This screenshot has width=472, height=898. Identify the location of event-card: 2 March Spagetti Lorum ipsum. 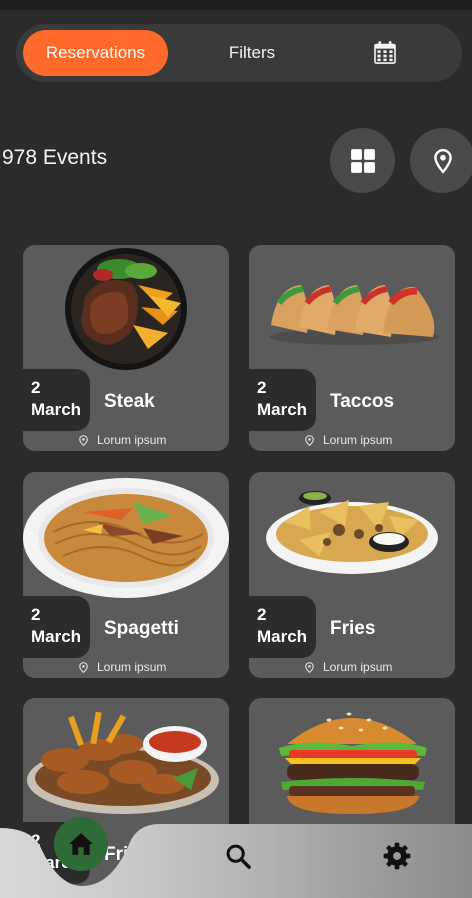
(126, 575).